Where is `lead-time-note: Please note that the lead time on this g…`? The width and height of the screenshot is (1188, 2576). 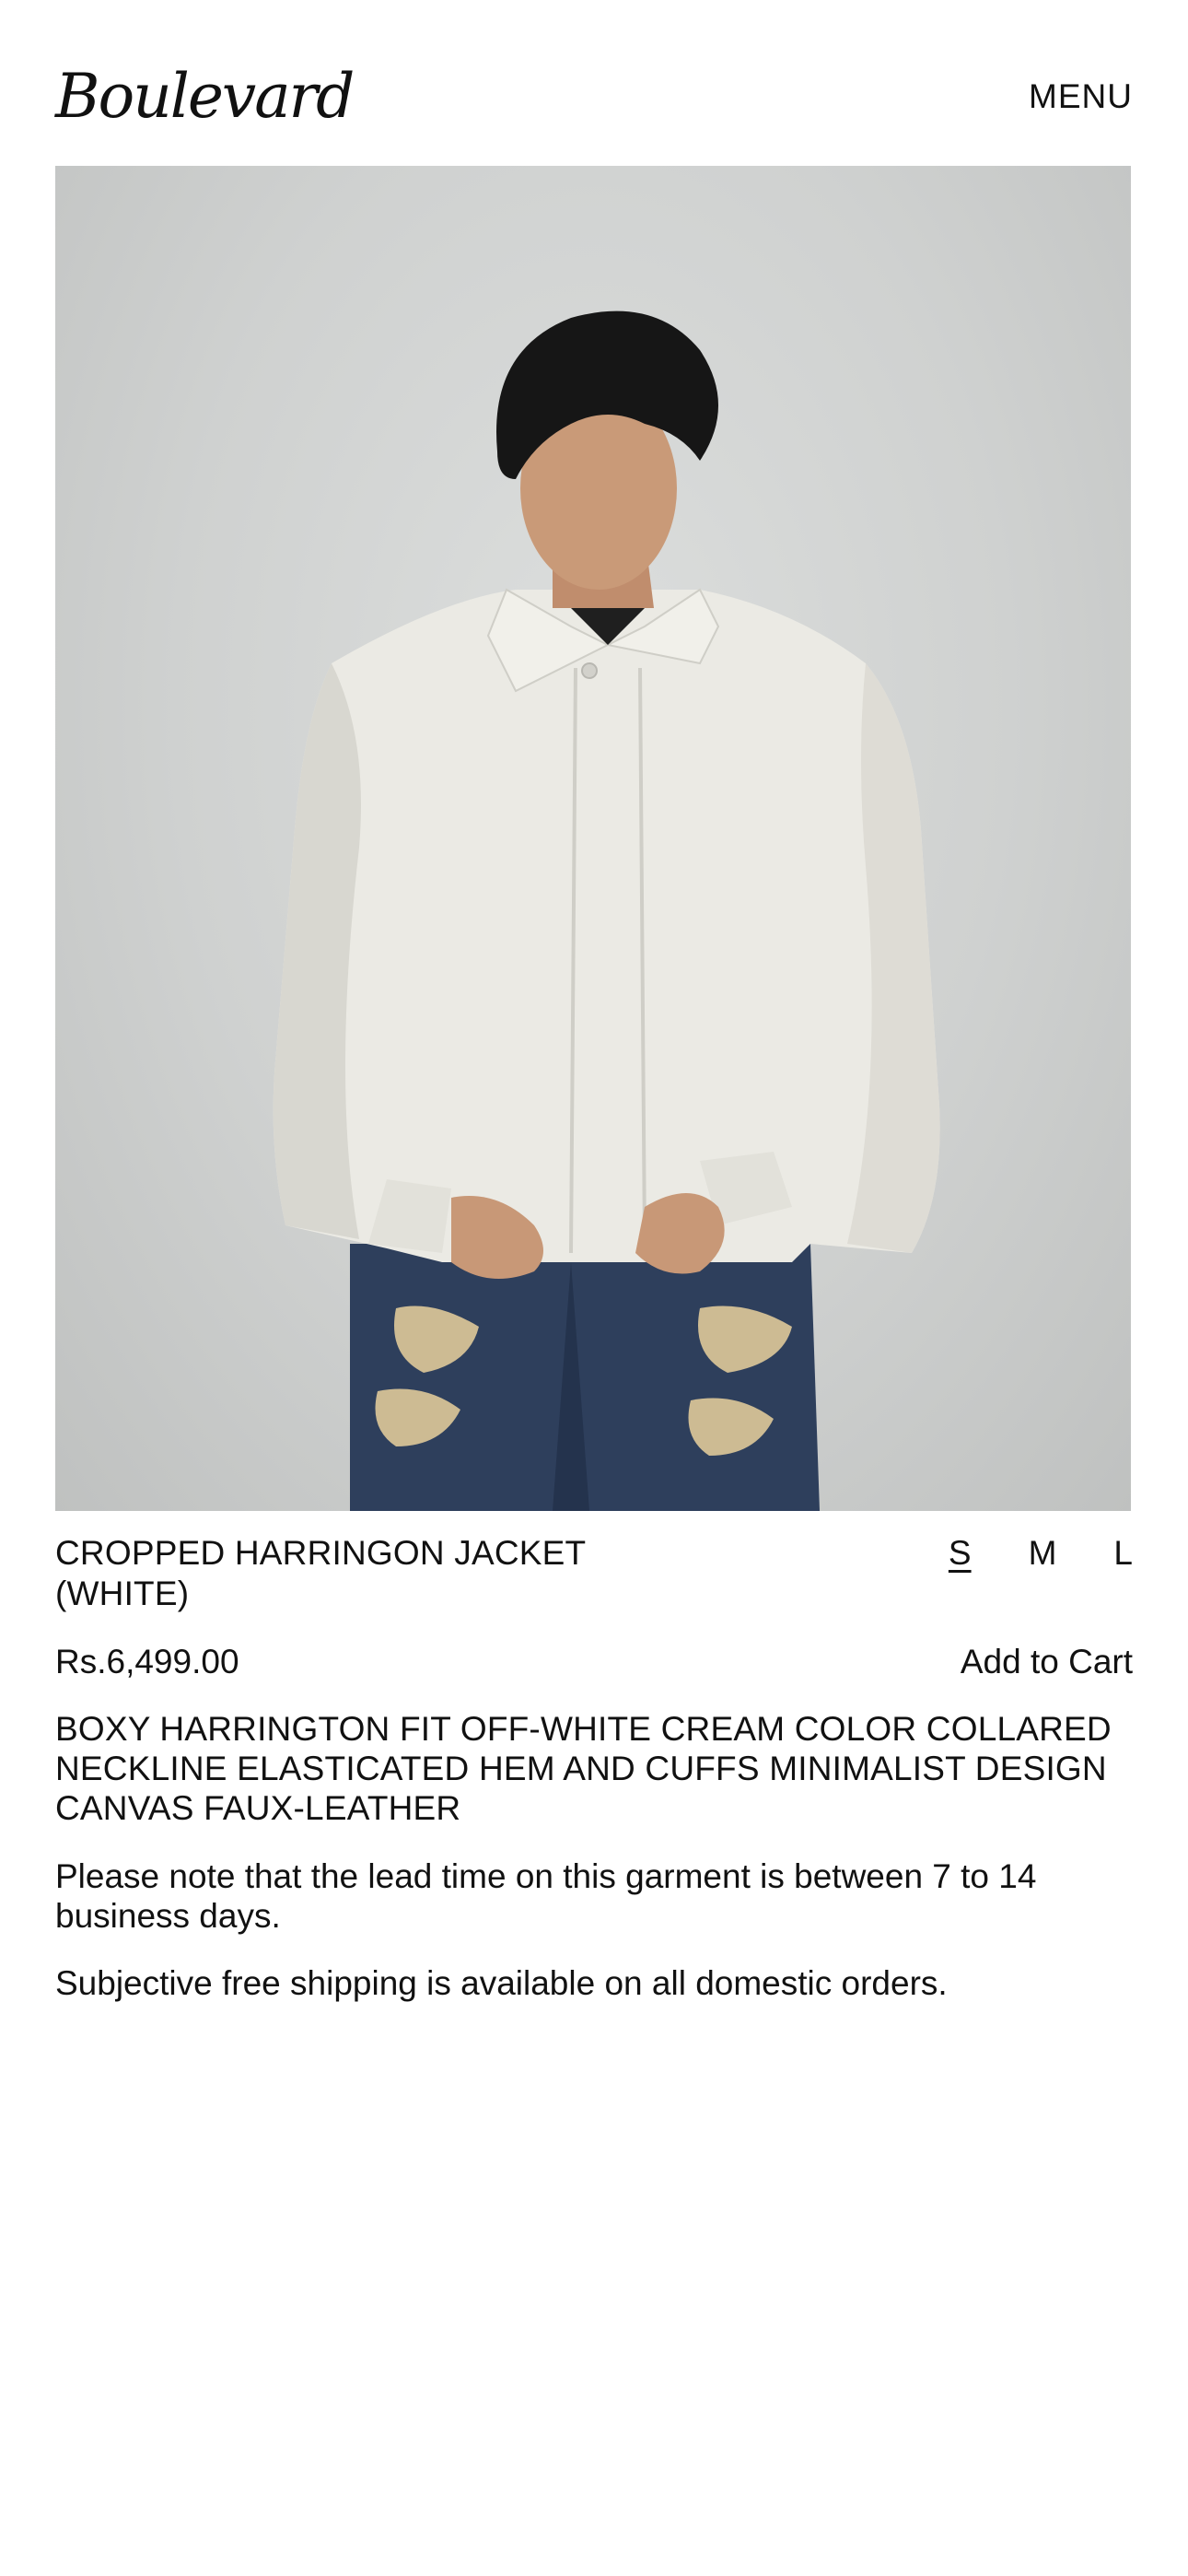 lead-time-note: Please note that the lead time on this g… is located at coordinates (546, 1896).